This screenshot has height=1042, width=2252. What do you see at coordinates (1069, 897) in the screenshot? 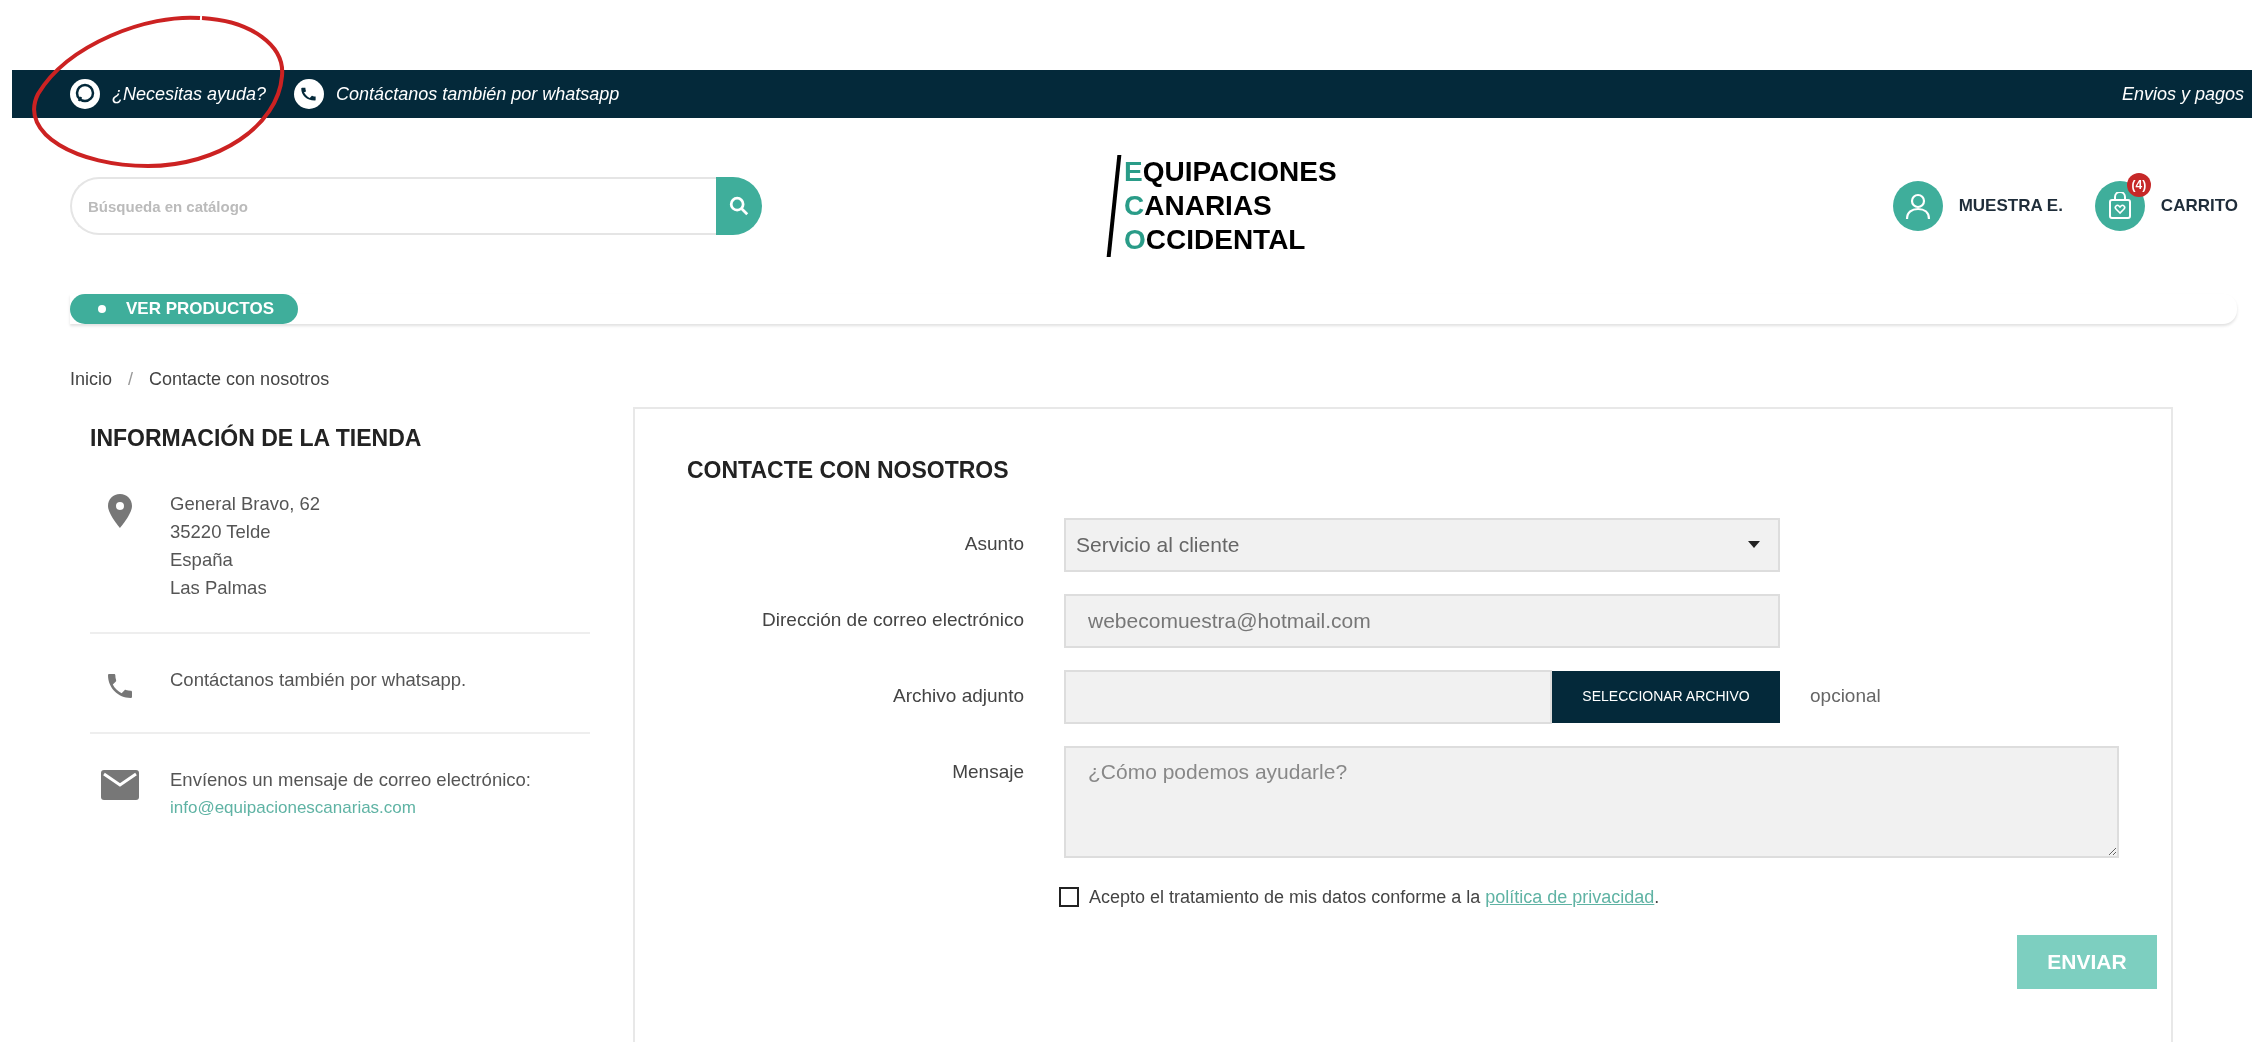
I see `consent-checkbox` at bounding box center [1069, 897].